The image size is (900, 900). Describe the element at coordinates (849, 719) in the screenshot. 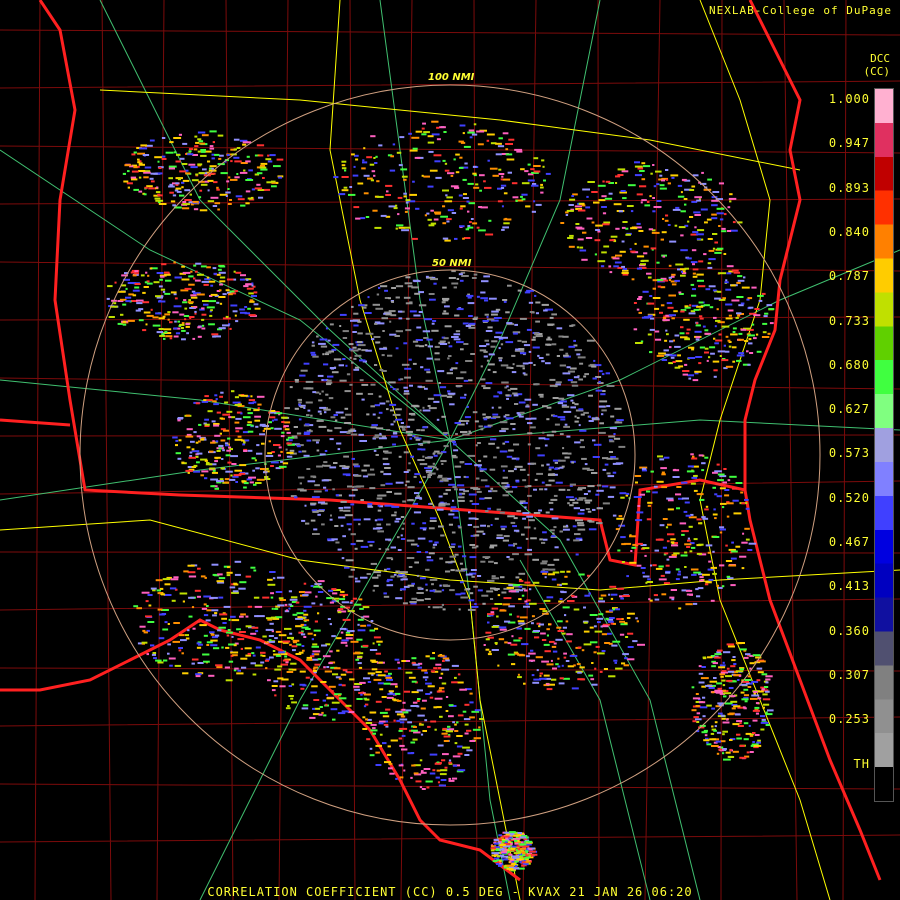

I see `colorbar-tick-label: 0.253` at that location.